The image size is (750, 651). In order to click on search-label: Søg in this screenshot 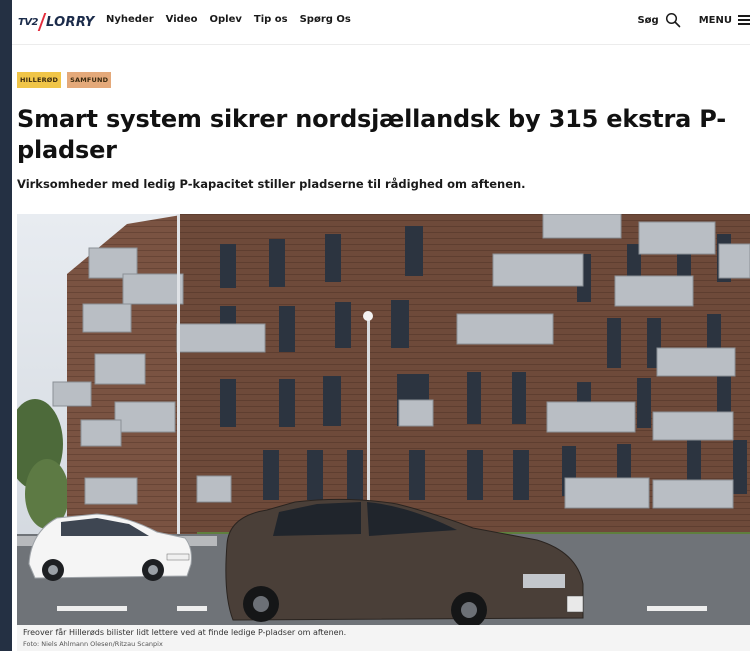, I will do `click(647, 20)`.